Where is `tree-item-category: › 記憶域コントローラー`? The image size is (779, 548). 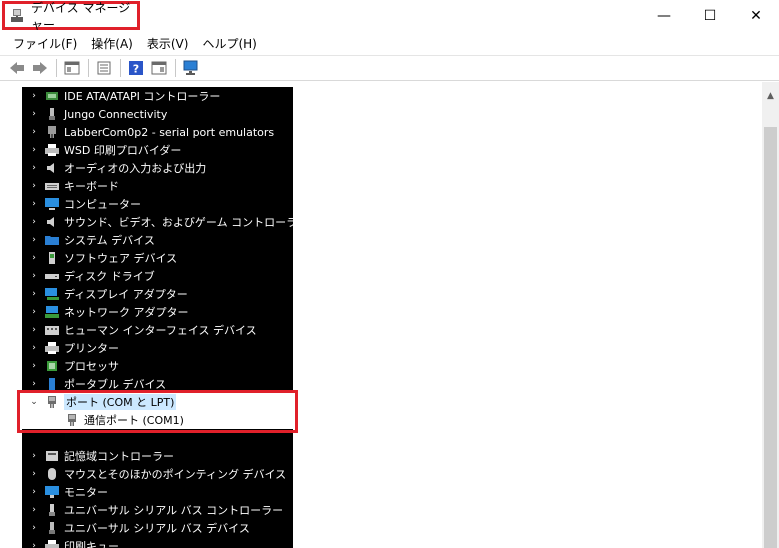 tree-item-category: › 記憶域コントローラー is located at coordinates (101, 456).